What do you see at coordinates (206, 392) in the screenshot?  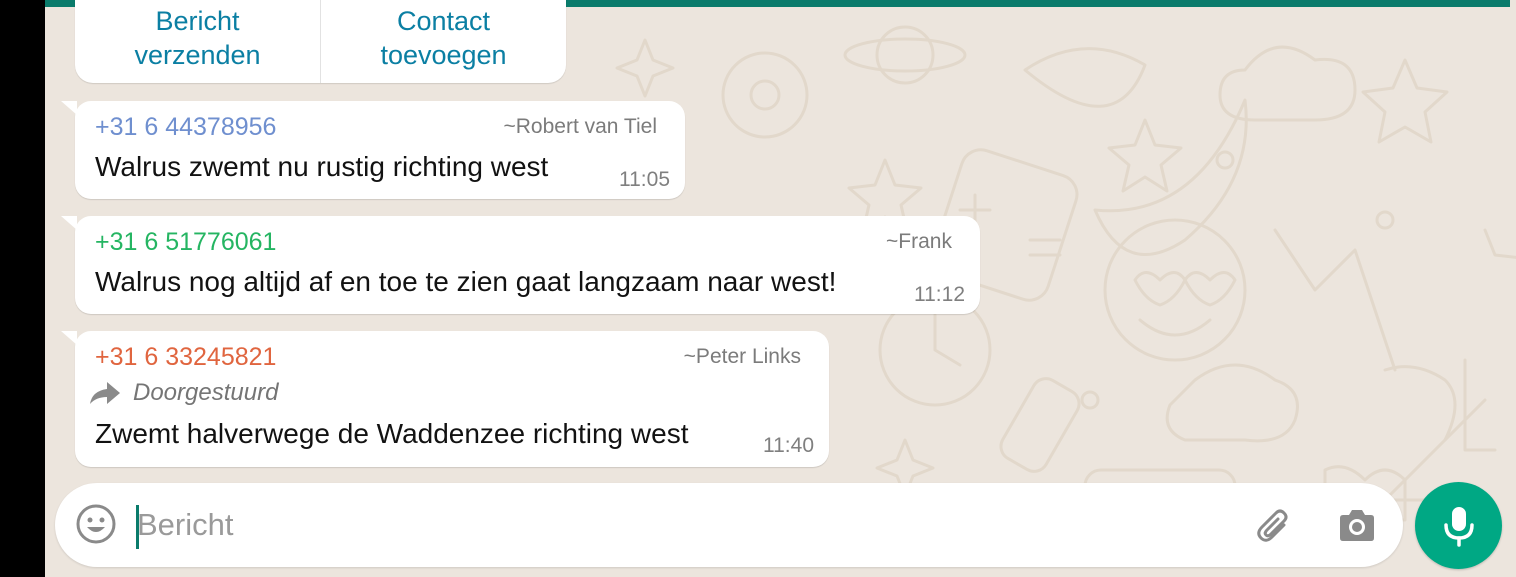 I see `forwarded-label: Doorgestuurd` at bounding box center [206, 392].